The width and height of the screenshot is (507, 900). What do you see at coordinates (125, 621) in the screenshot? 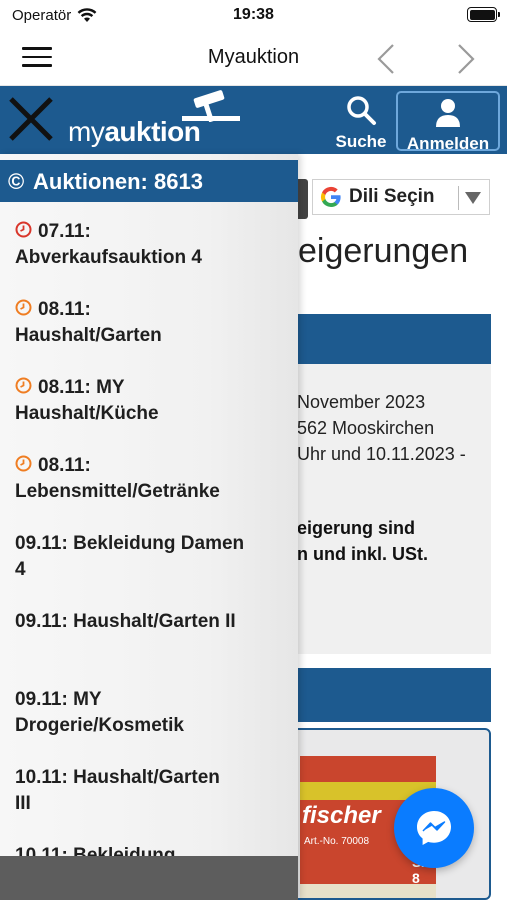
I see `auction-item-line1: 09.11: Haushalt/Garten II` at bounding box center [125, 621].